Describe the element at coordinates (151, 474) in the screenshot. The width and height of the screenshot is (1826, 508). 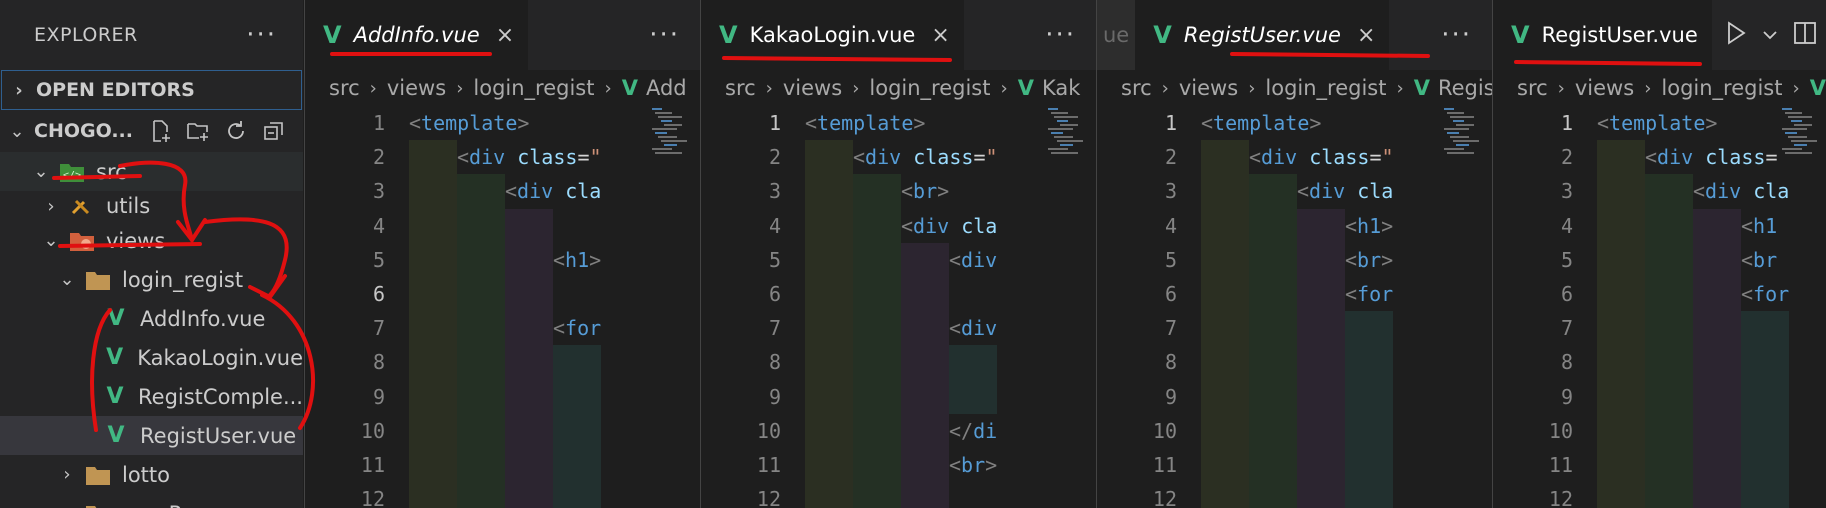
I see `tree-item-lotto: › lotto` at that location.